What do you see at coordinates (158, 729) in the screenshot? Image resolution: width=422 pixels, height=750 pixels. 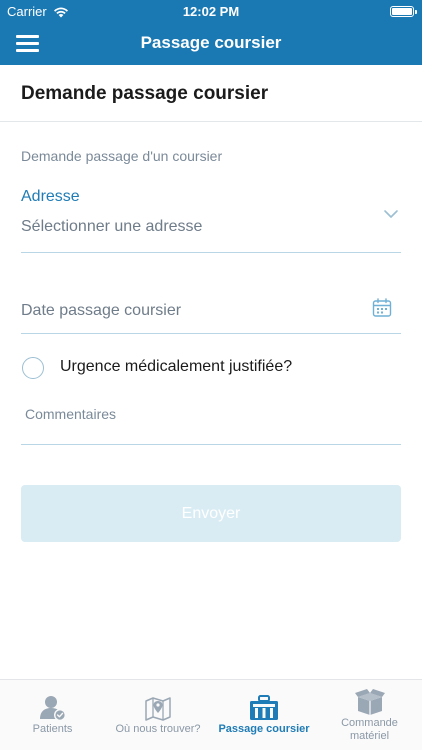 I see `tab-label: Où nous trouver?` at bounding box center [158, 729].